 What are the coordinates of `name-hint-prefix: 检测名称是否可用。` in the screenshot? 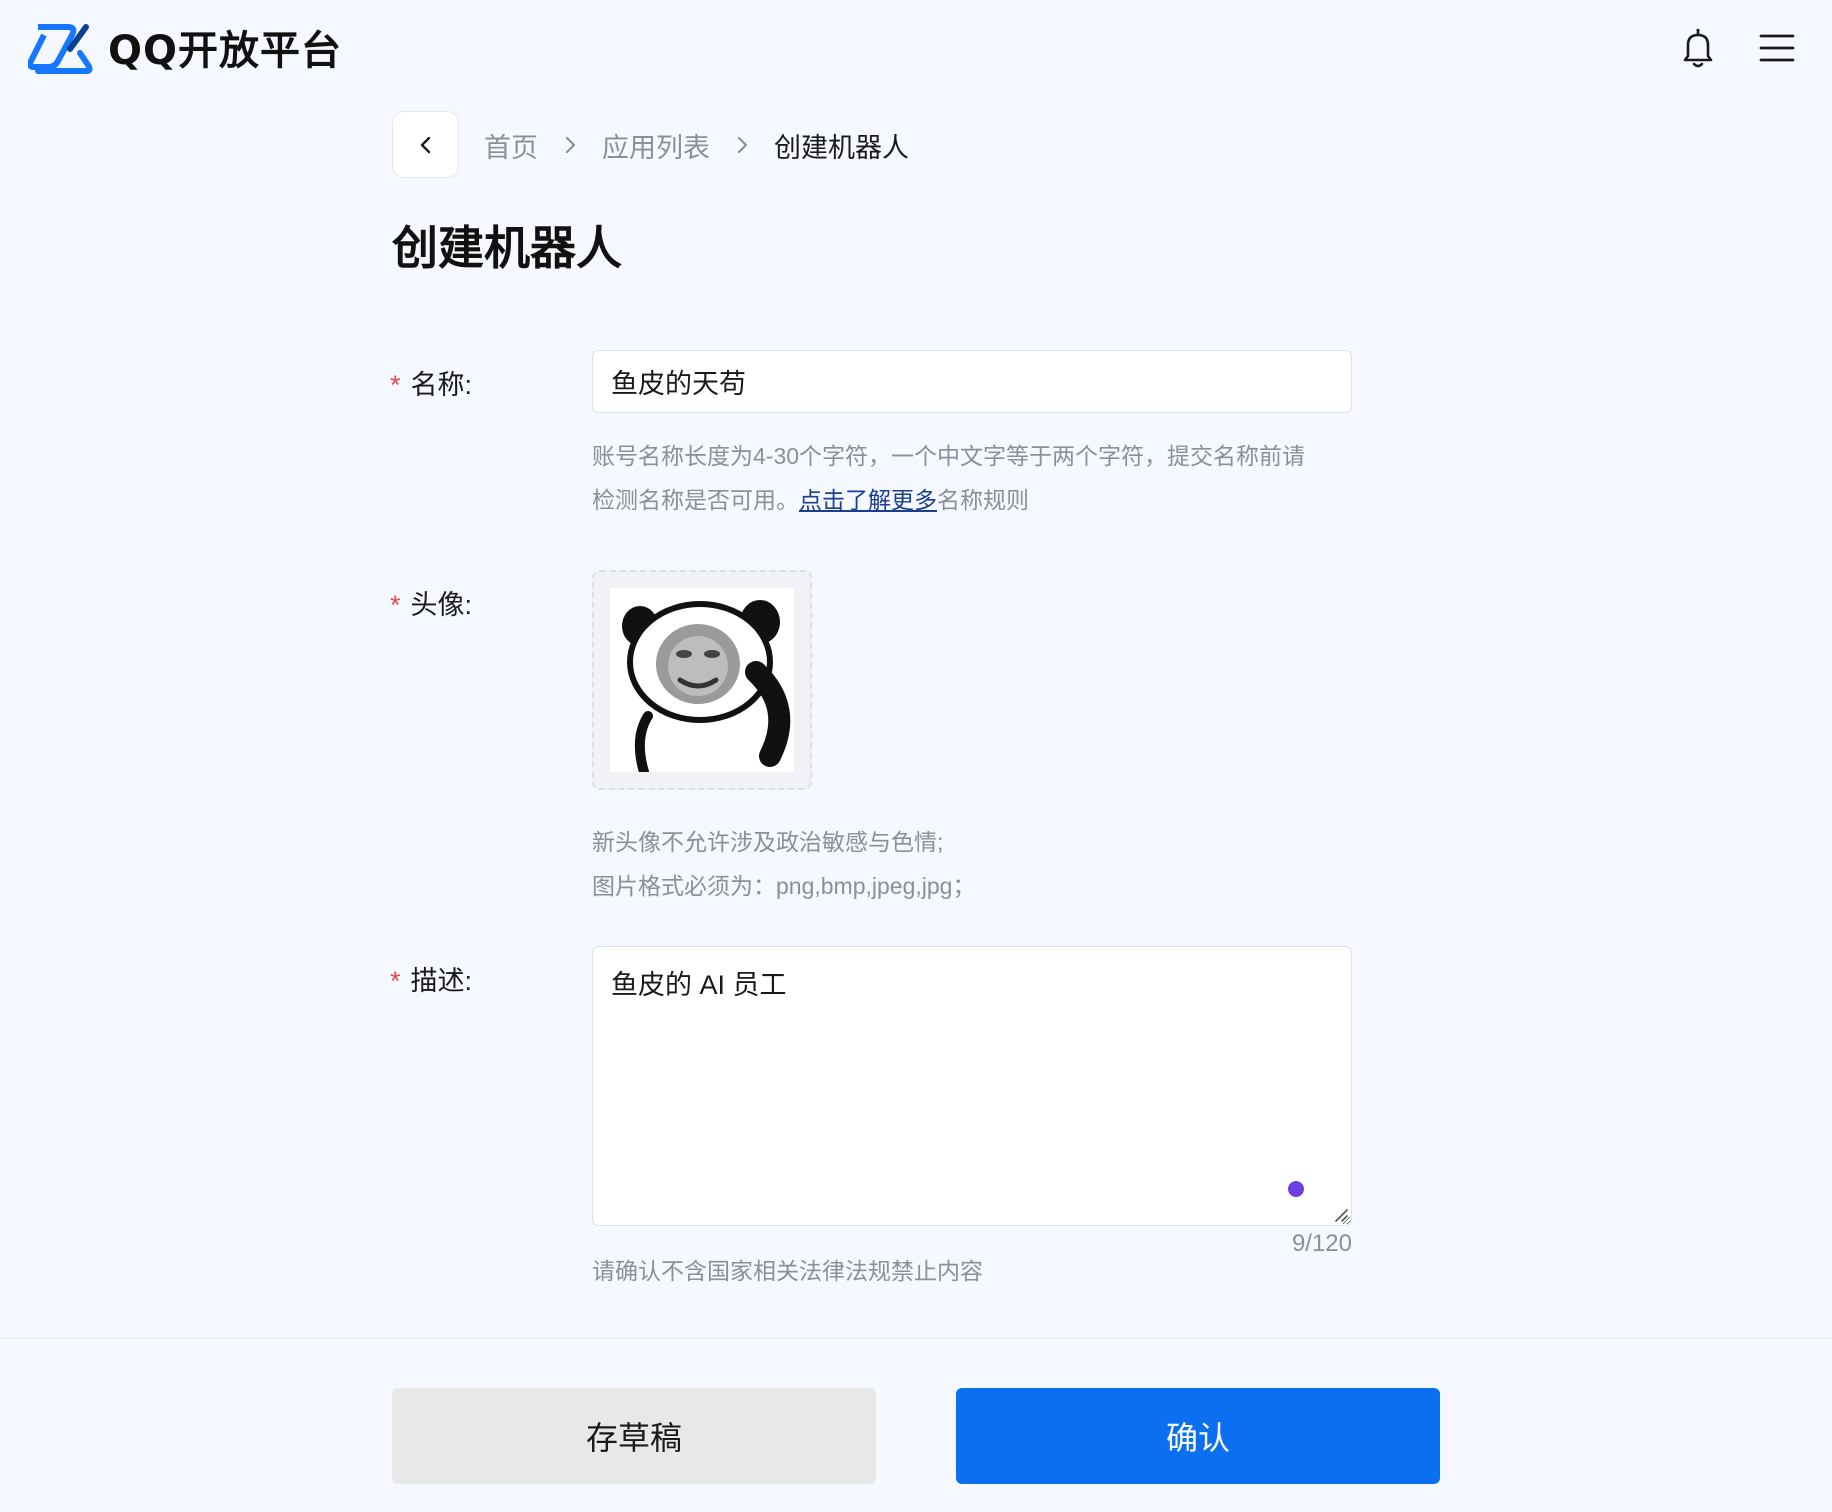 It's located at (695, 500).